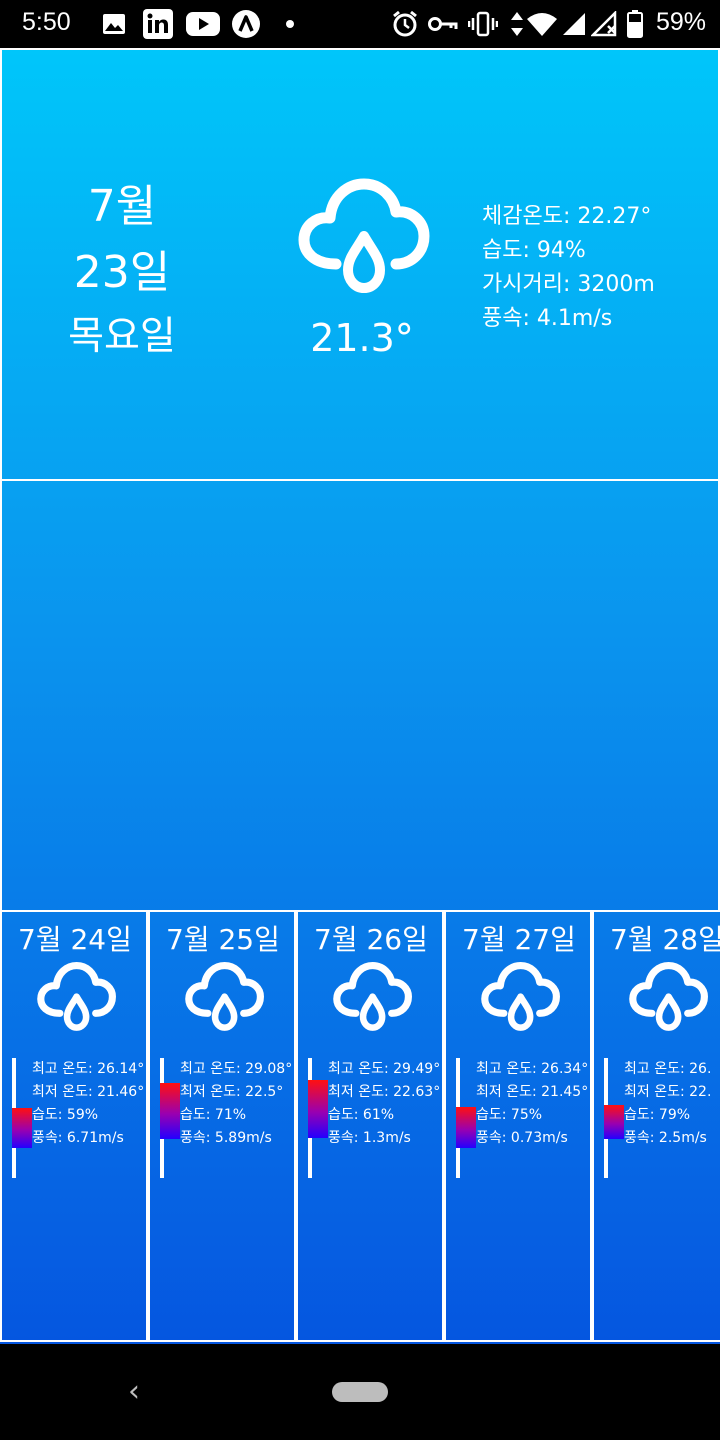 Image resolution: width=720 pixels, height=1440 pixels. What do you see at coordinates (65, 1115) in the screenshot?
I see `humidity: 습도: 59%` at bounding box center [65, 1115].